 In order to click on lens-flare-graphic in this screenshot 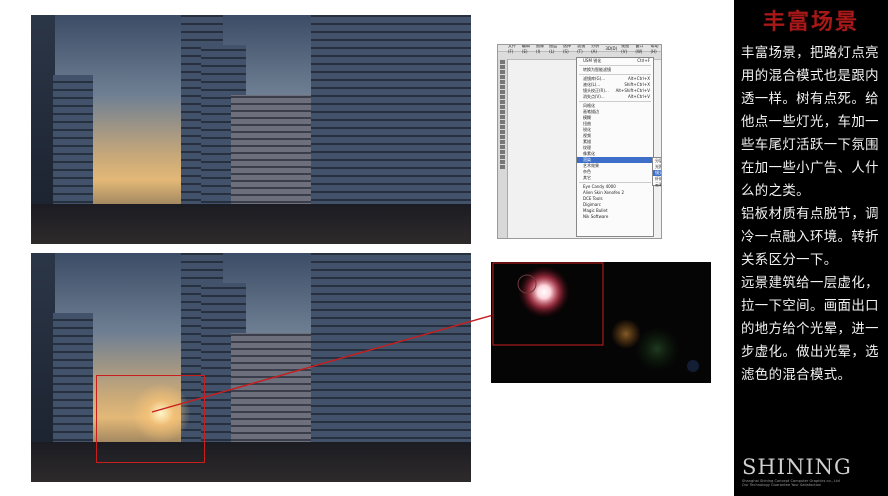, I will do `click(595, 317)`.